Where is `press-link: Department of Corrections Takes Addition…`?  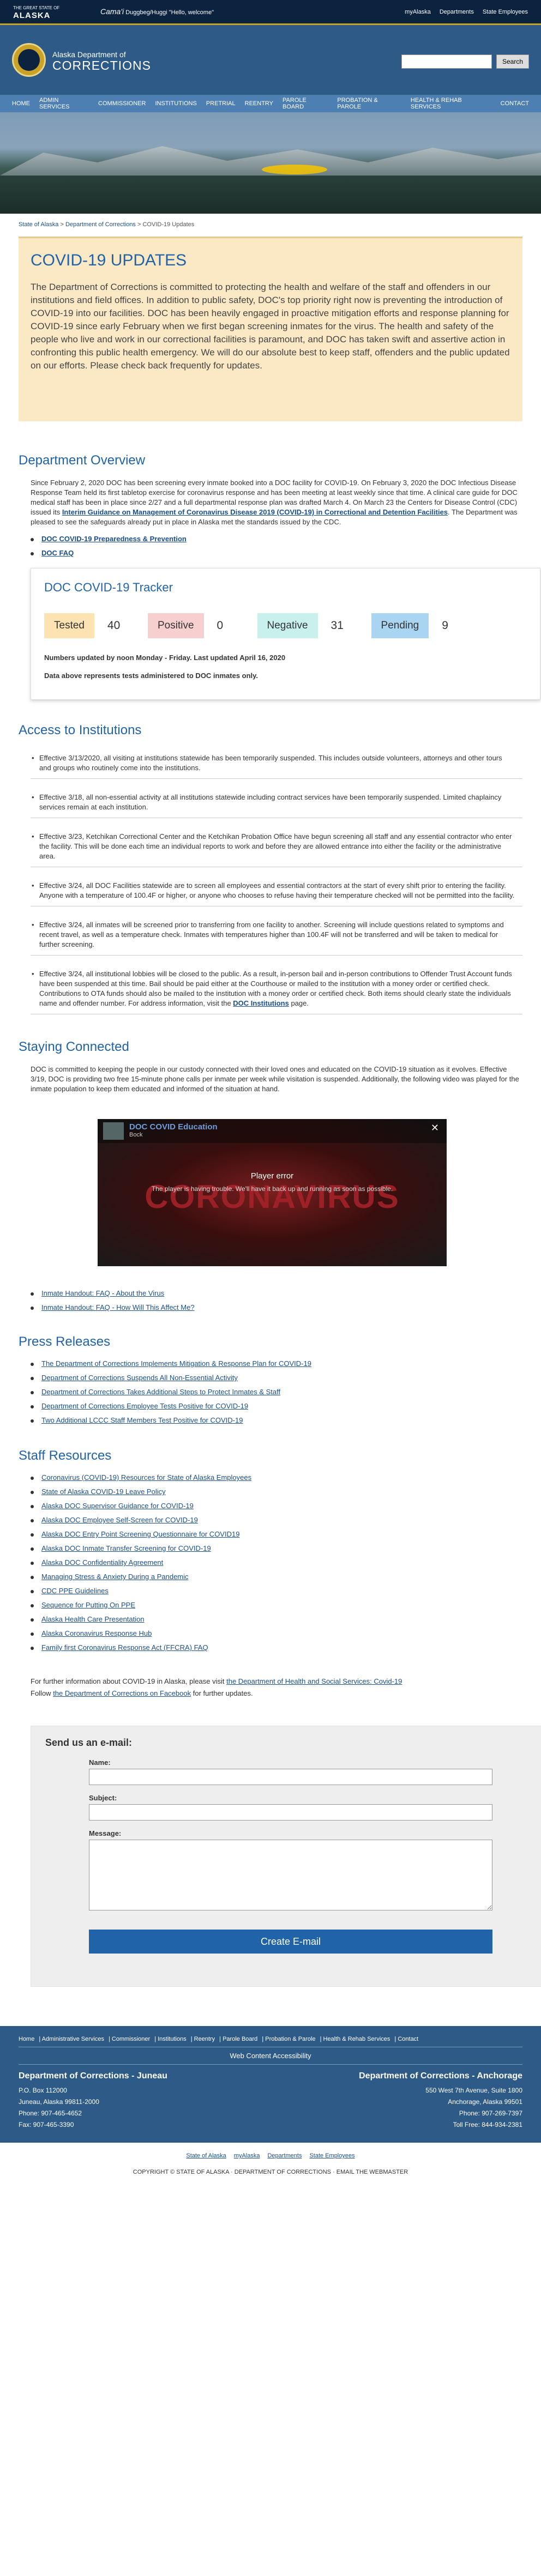 press-link: Department of Corrections Takes Addition… is located at coordinates (160, 1392).